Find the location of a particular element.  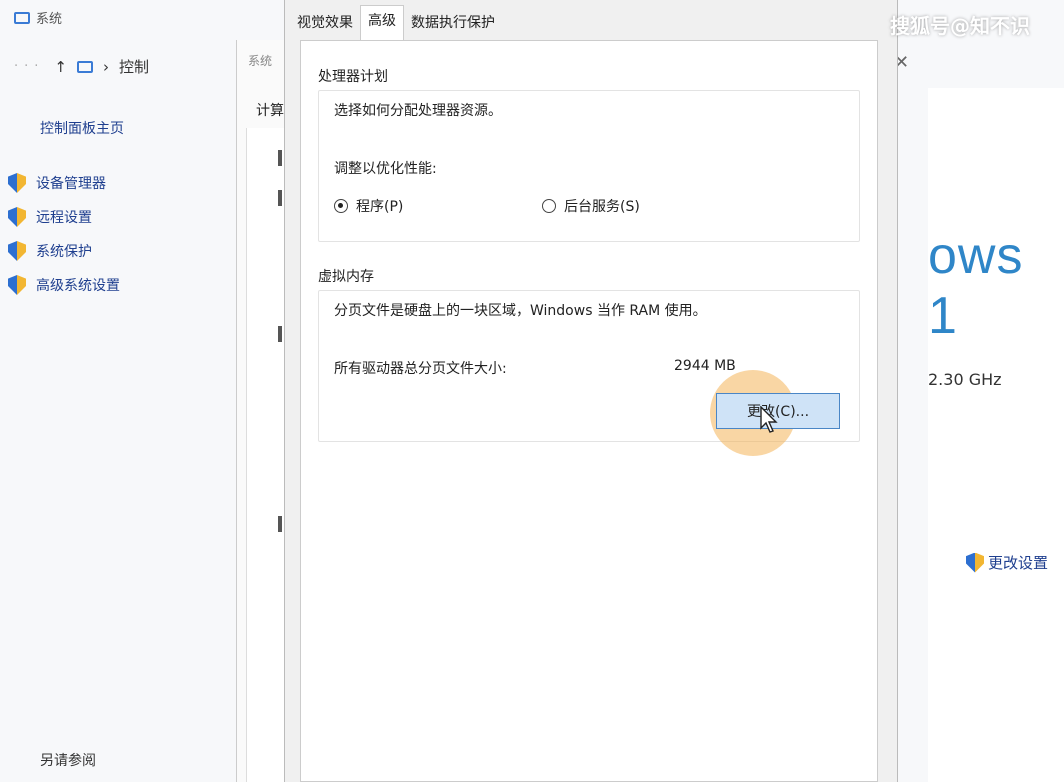

paging-total-value: 2944 MB is located at coordinates (705, 366).